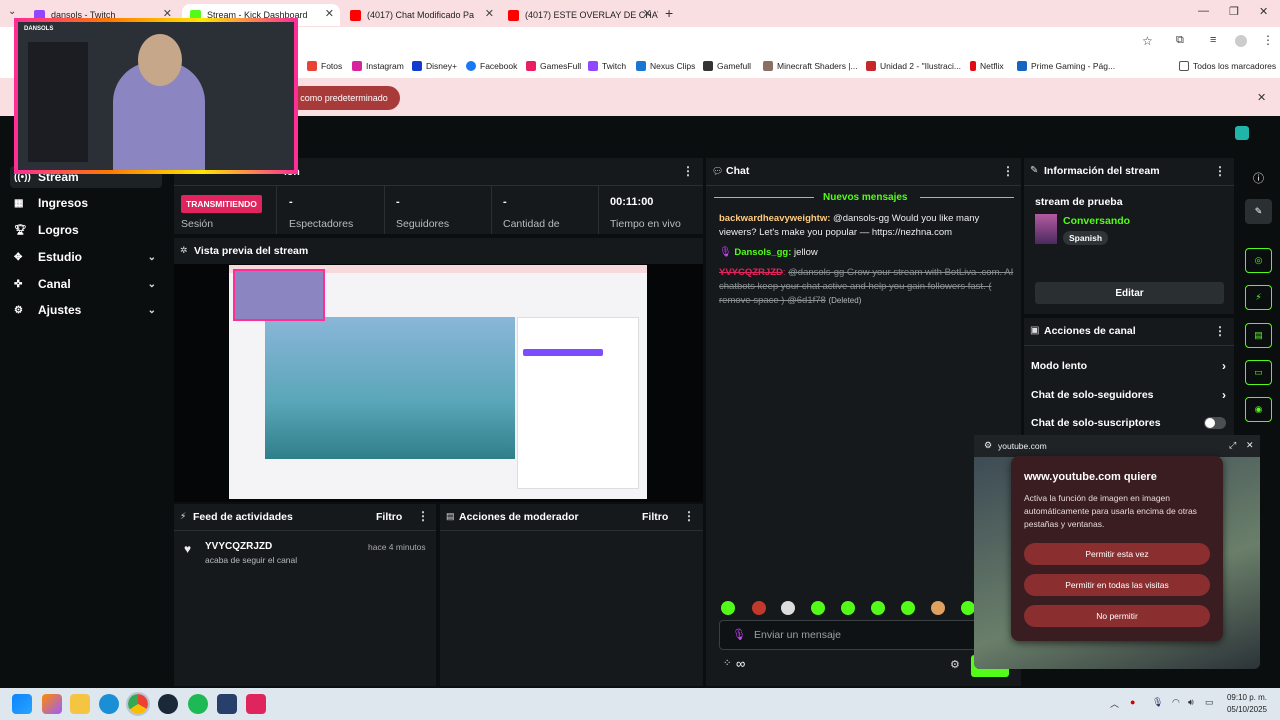 The width and height of the screenshot is (1280, 720). Describe the element at coordinates (491, 66) in the screenshot. I see `bookmark-facebook: Facebook` at that location.